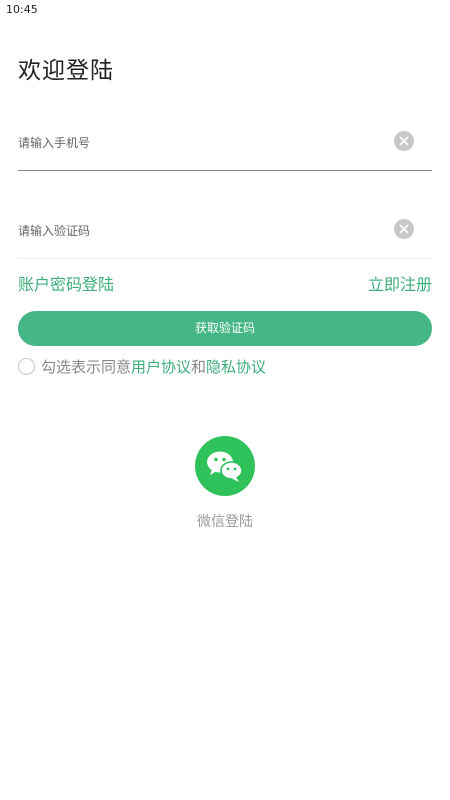 Image resolution: width=450 pixels, height=800 pixels. What do you see at coordinates (26, 366) in the screenshot?
I see `agreement-checkbox` at bounding box center [26, 366].